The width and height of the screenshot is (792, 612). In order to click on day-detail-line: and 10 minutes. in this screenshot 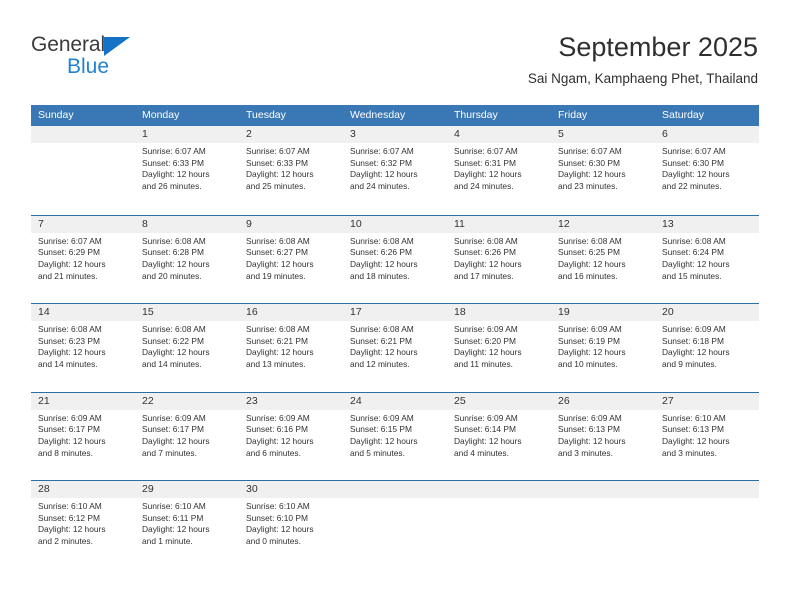, I will do `click(588, 364)`.